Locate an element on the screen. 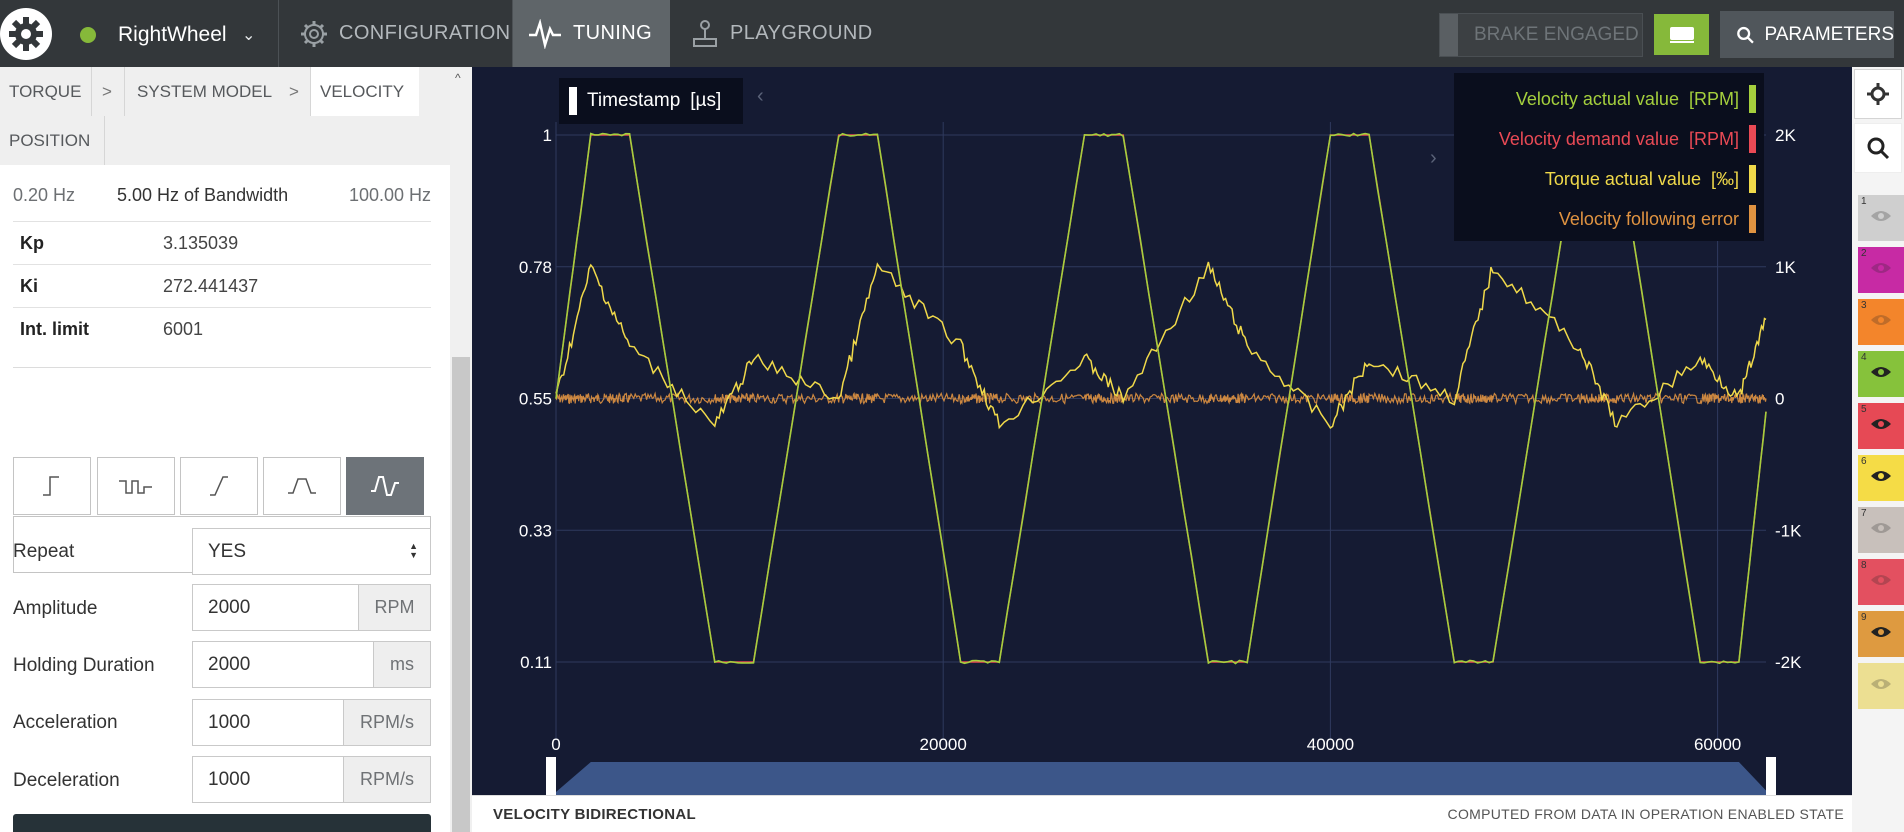 This screenshot has width=1904, height=832. waveform-trapezoid-bidirectional-button is located at coordinates (385, 486).